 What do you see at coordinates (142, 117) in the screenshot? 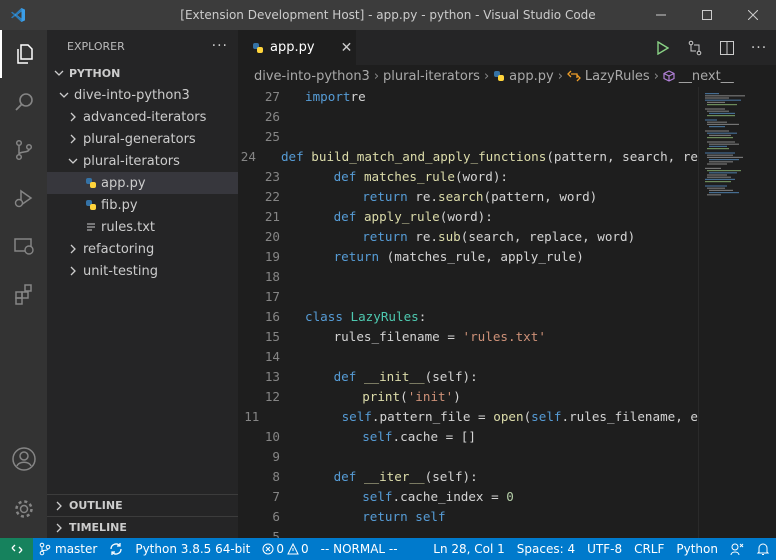
I see `tree-folder: advanced-iterators` at bounding box center [142, 117].